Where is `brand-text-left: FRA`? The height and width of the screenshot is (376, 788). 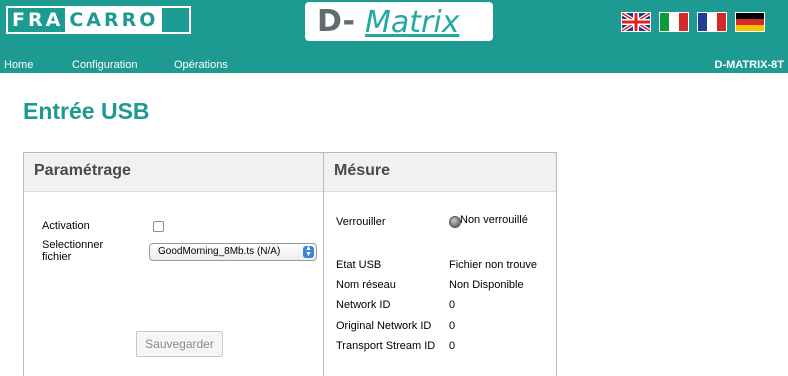
brand-text-left: FRA is located at coordinates (38, 20).